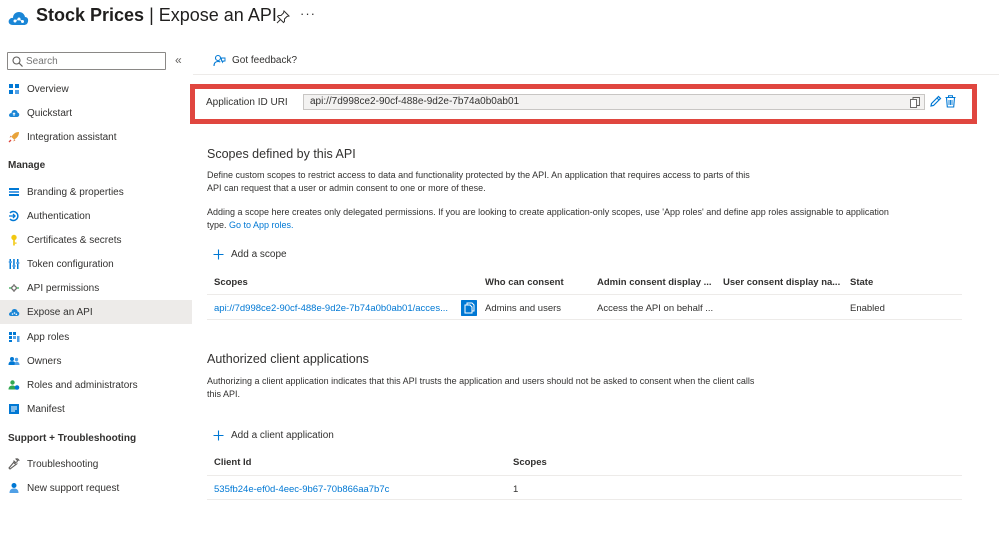  Describe the element at coordinates (231, 282) in the screenshot. I see `column-header-scopes: Scopes` at that location.